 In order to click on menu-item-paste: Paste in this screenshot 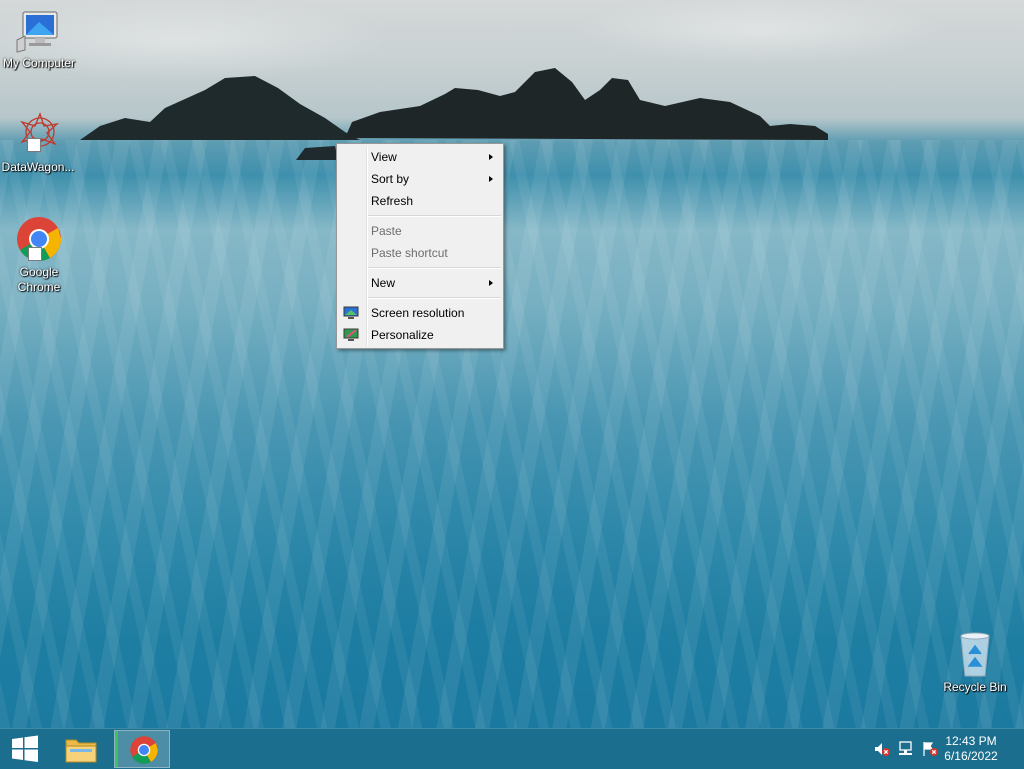, I will do `click(420, 231)`.